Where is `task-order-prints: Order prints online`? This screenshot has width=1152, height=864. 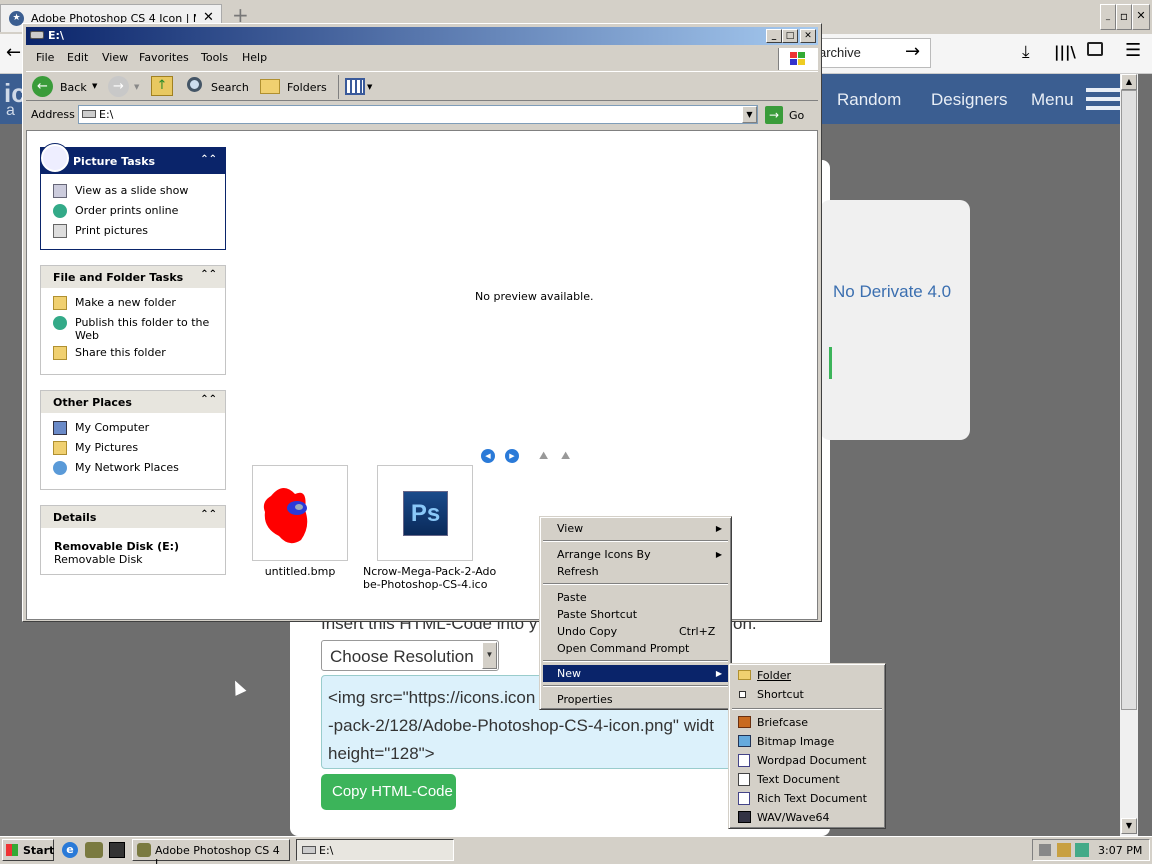
task-order-prints: Order prints online is located at coordinates (133, 211).